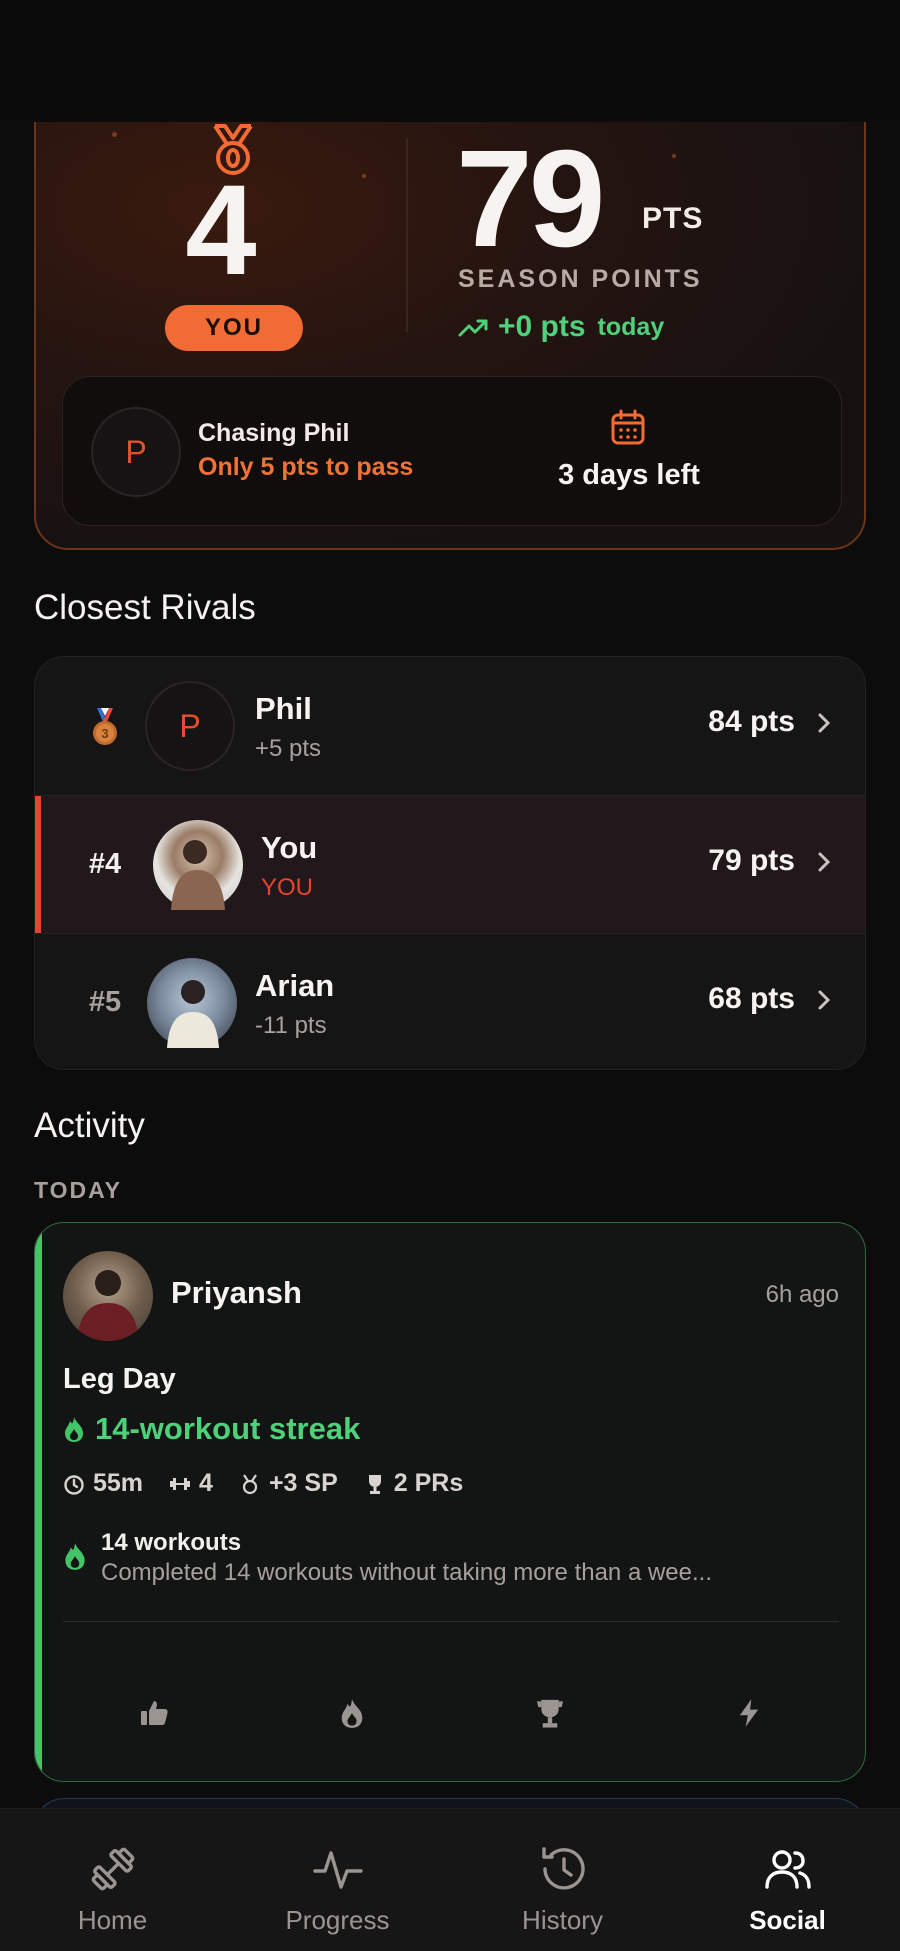  Describe the element at coordinates (234, 328) in the screenshot. I see `you-badge: YOU` at that location.